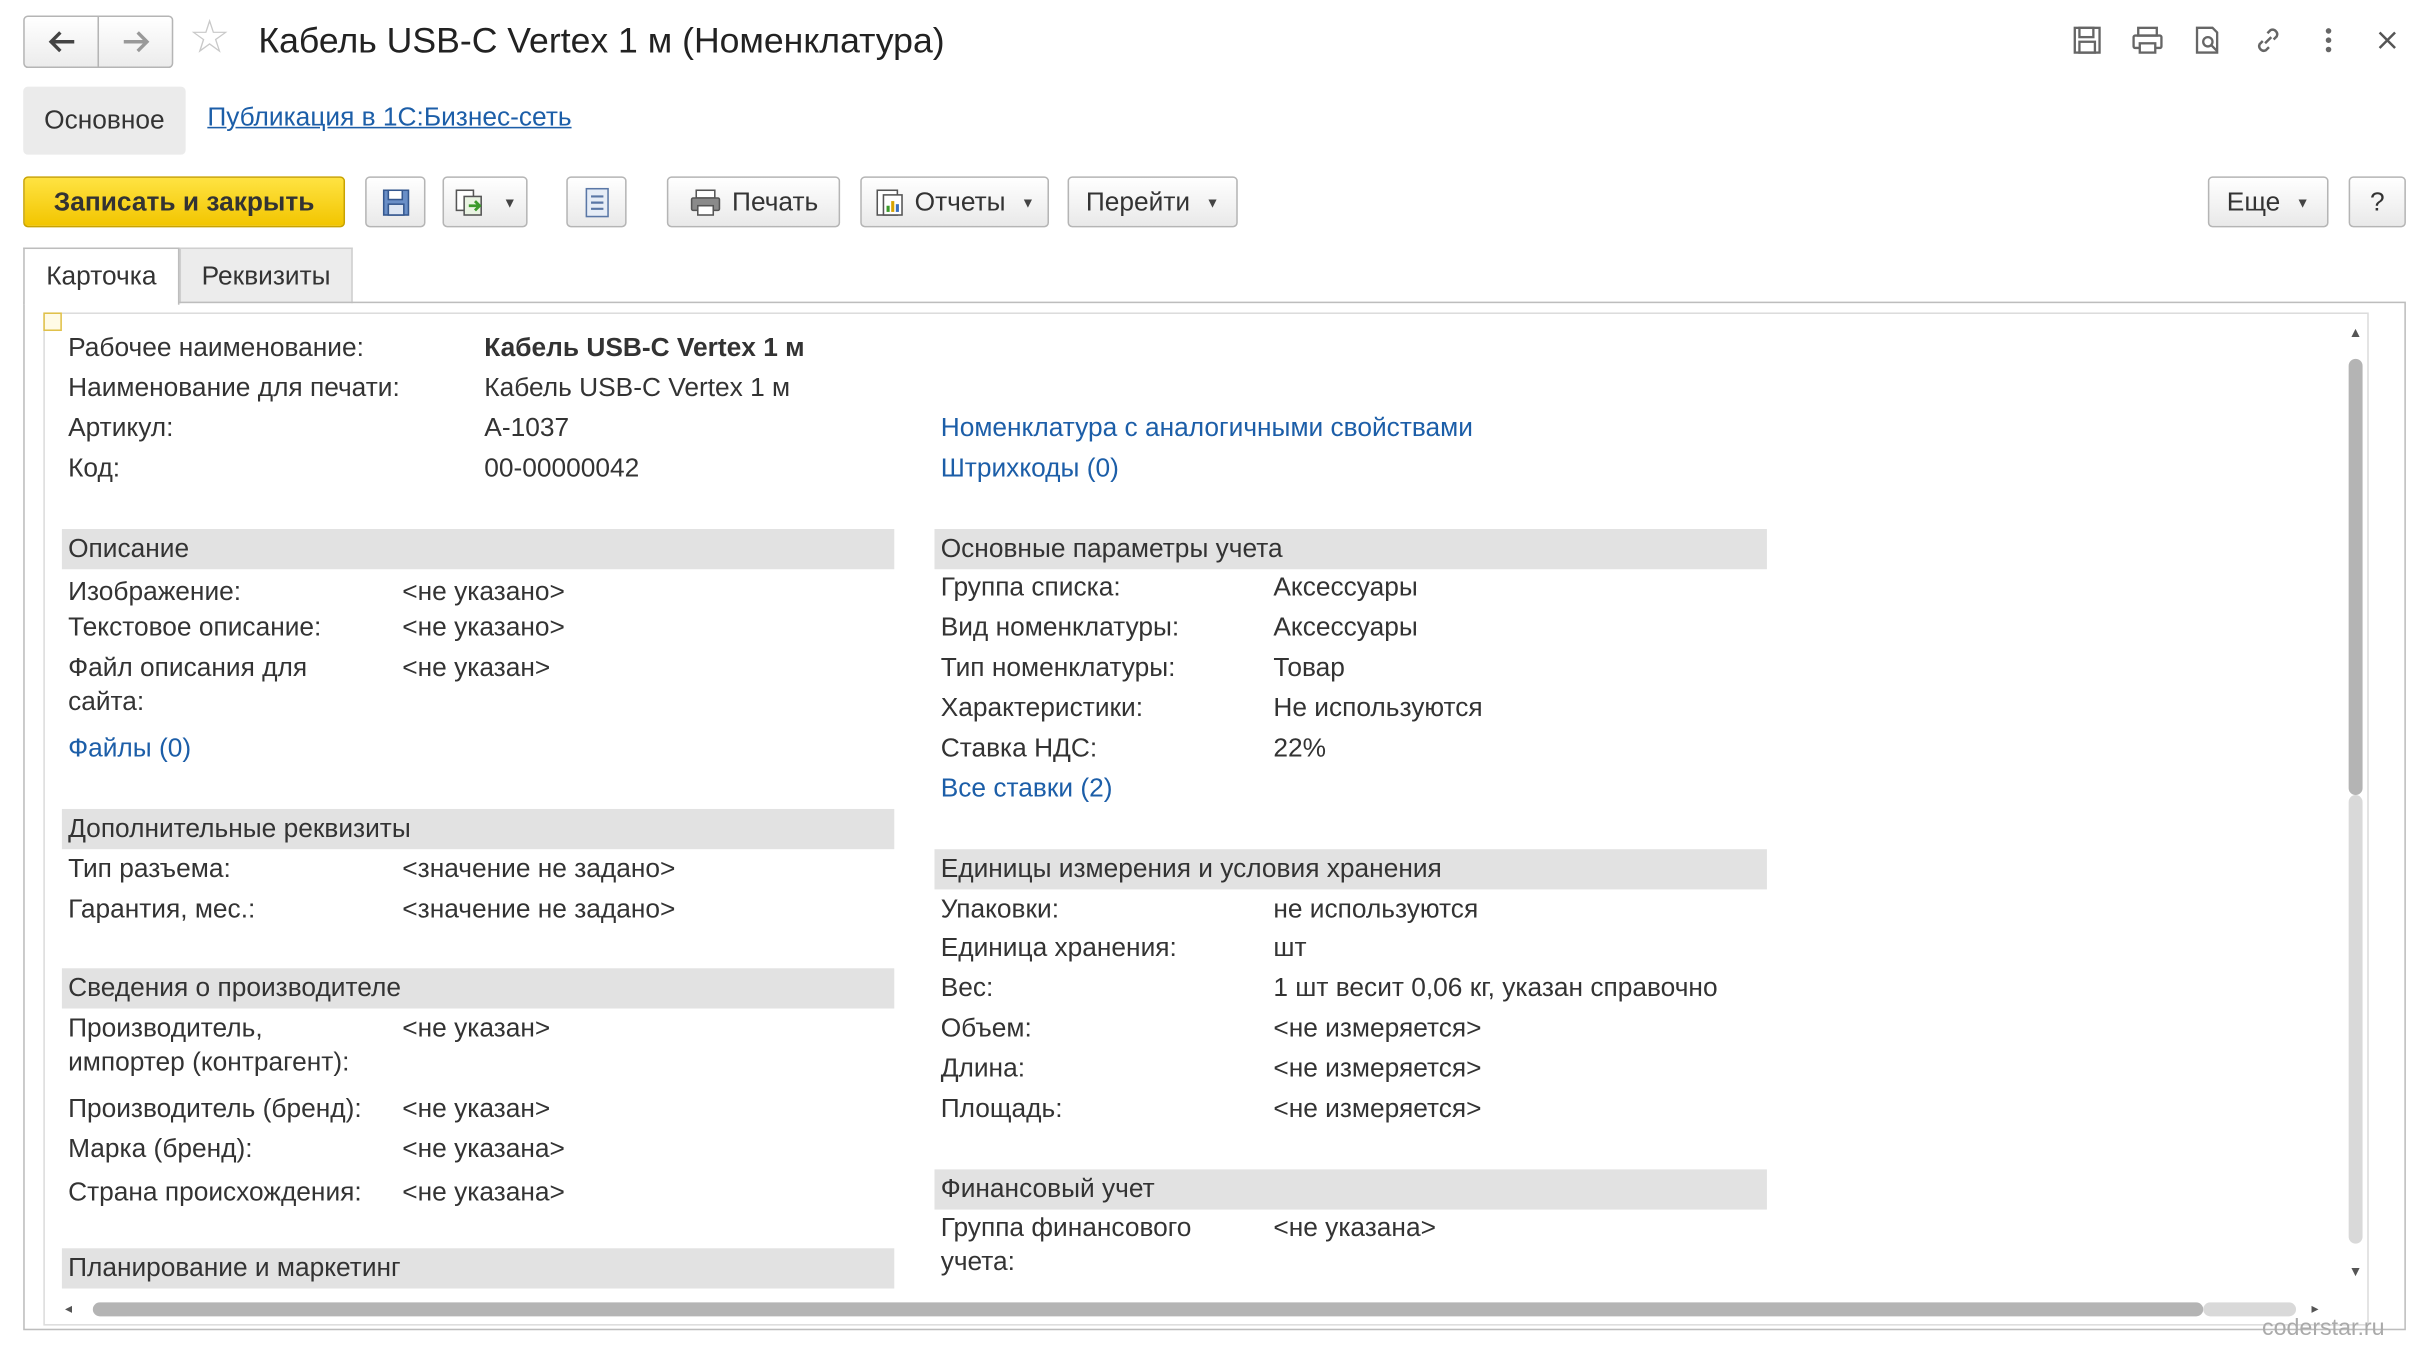  Describe the element at coordinates (1148, 1309) in the screenshot. I see `horizontal-scrollbar-thumb` at that location.